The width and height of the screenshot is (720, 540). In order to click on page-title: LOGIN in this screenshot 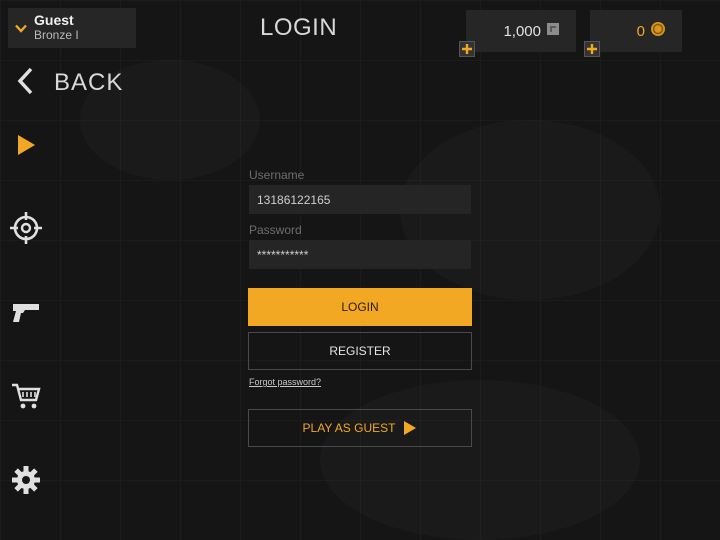, I will do `click(299, 27)`.